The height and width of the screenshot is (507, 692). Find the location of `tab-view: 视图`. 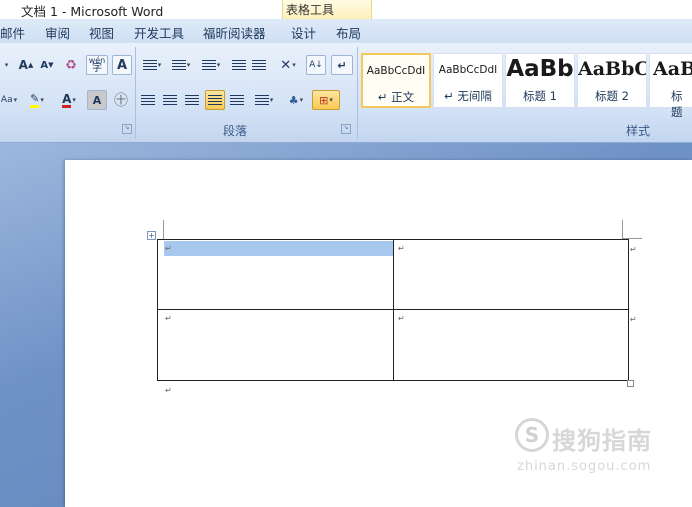

tab-view: 视图 is located at coordinates (101, 32).